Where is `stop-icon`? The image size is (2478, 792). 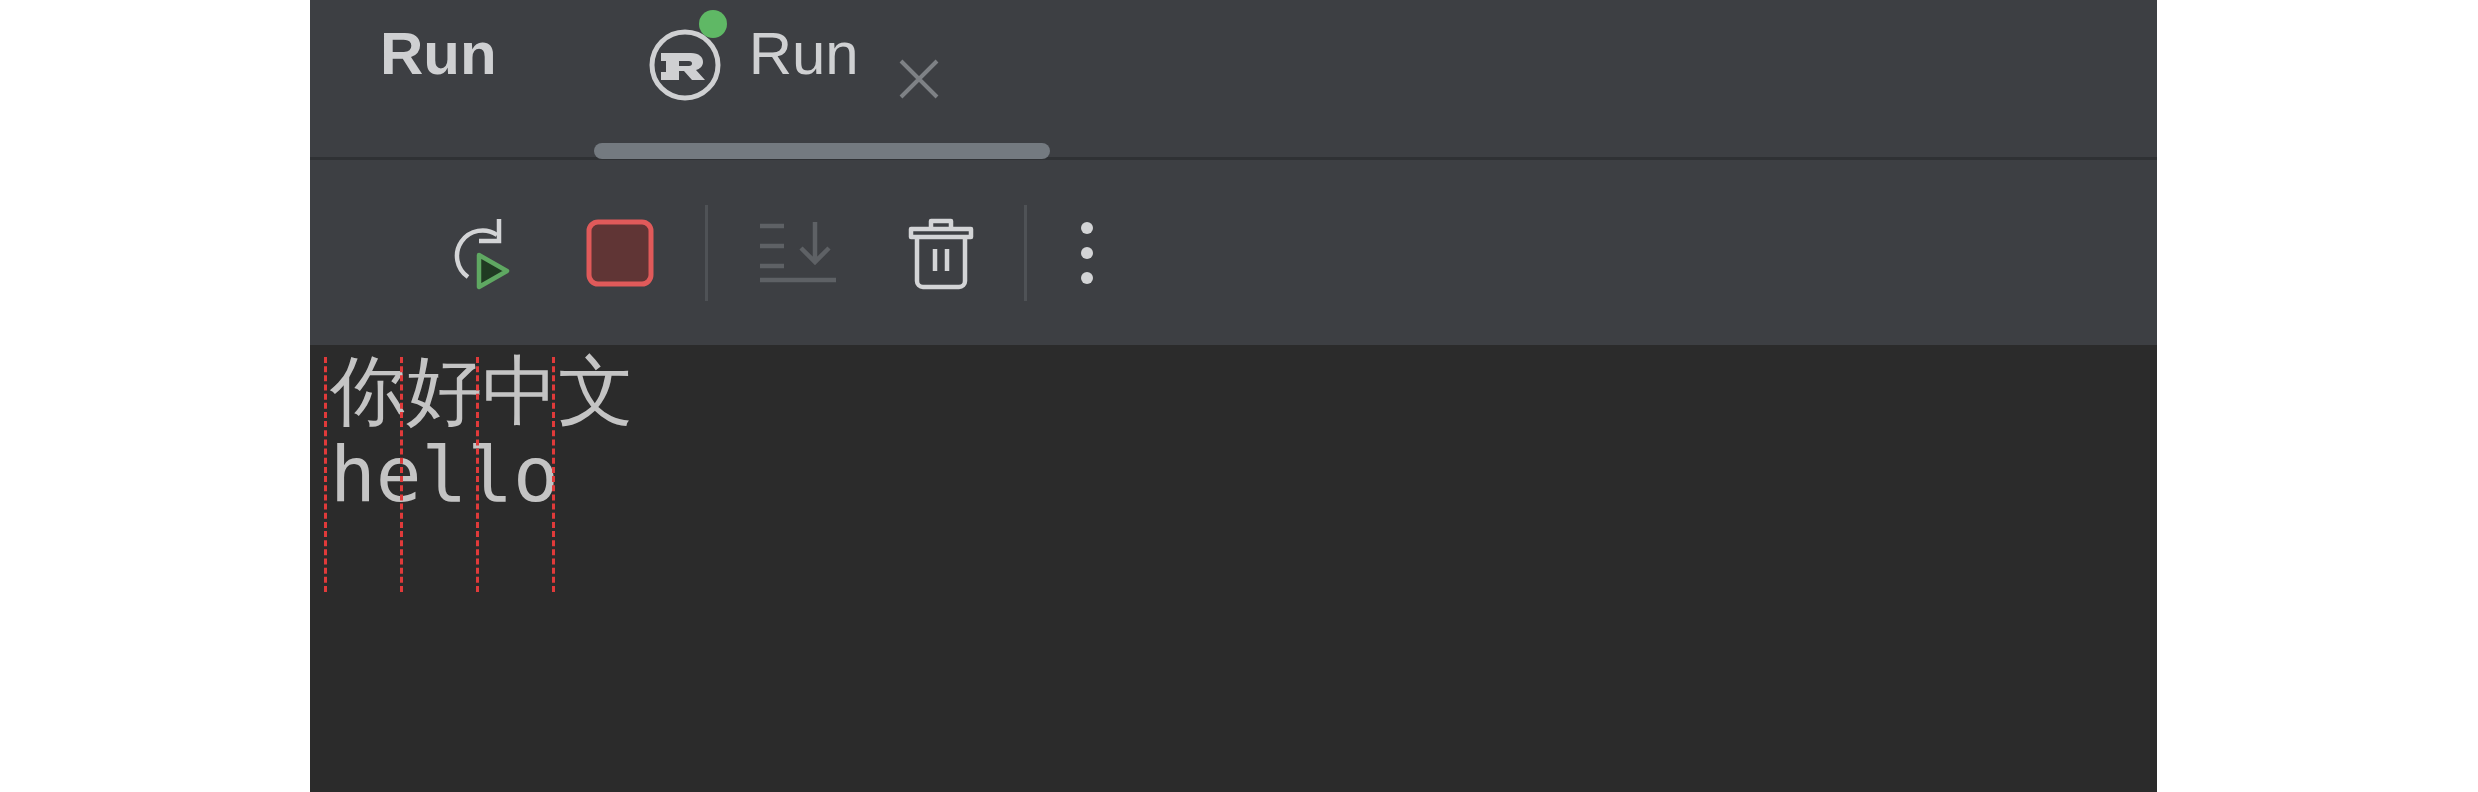 stop-icon is located at coordinates (620, 252).